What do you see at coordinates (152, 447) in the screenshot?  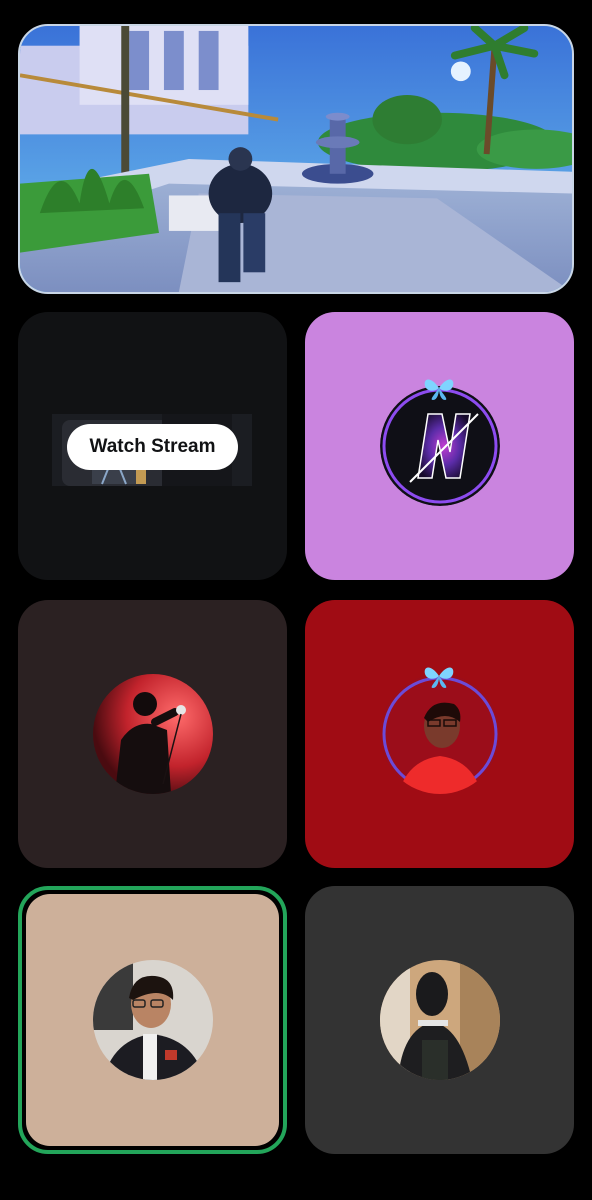 I see `watch-stream-button: Watch Stream` at bounding box center [152, 447].